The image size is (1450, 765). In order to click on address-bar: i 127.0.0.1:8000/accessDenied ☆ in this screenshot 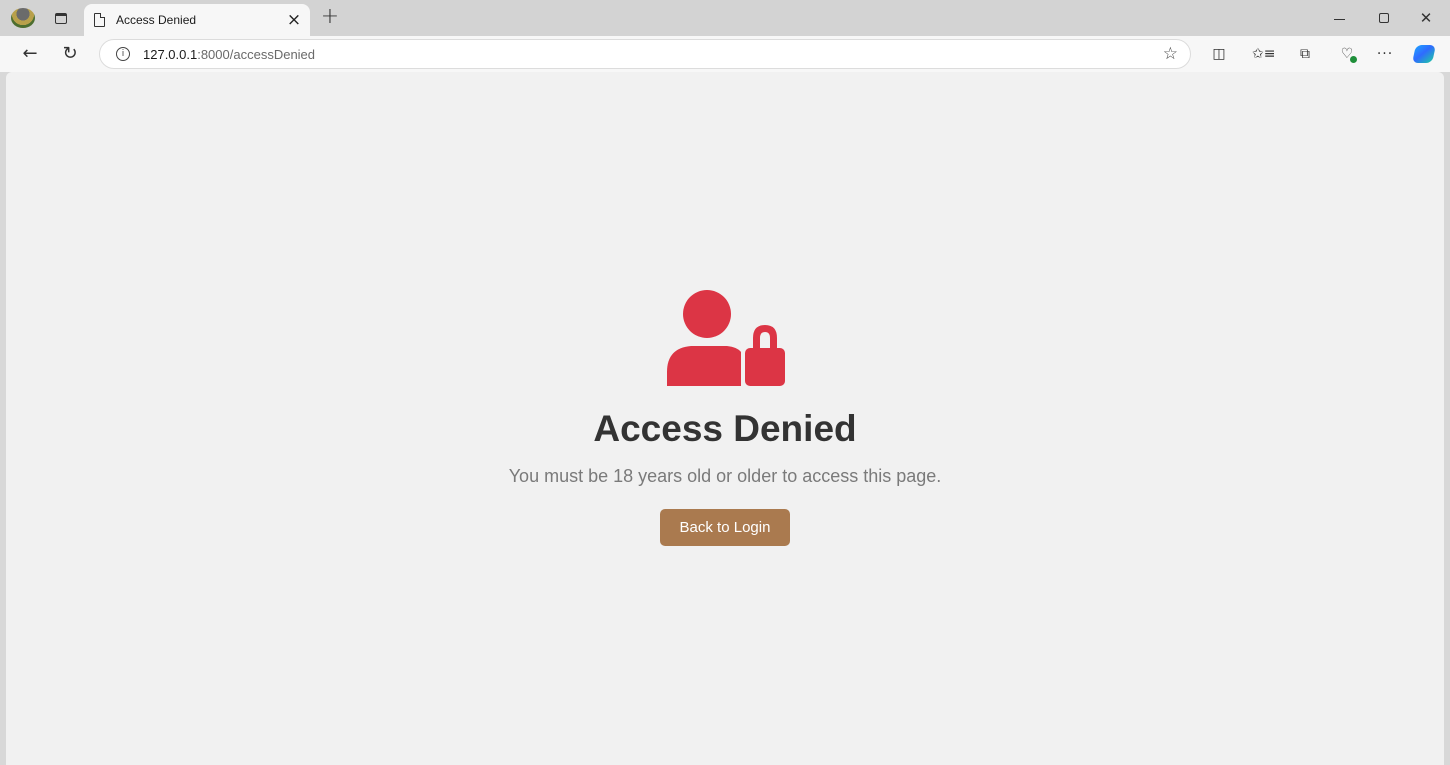, I will do `click(645, 54)`.